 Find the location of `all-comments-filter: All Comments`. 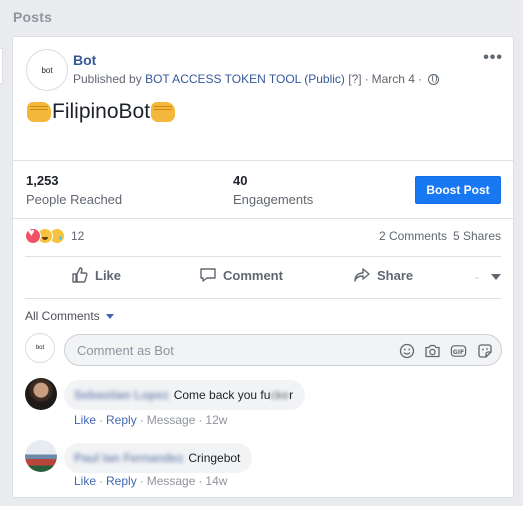

all-comments-filter: All Comments is located at coordinates (69, 316).